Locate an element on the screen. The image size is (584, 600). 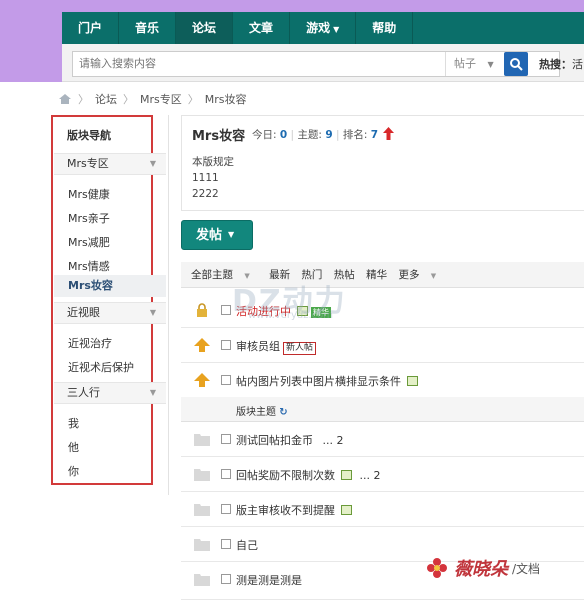
sidebar-item-mrs-health: Mrs健康 is located at coordinates (89, 194).